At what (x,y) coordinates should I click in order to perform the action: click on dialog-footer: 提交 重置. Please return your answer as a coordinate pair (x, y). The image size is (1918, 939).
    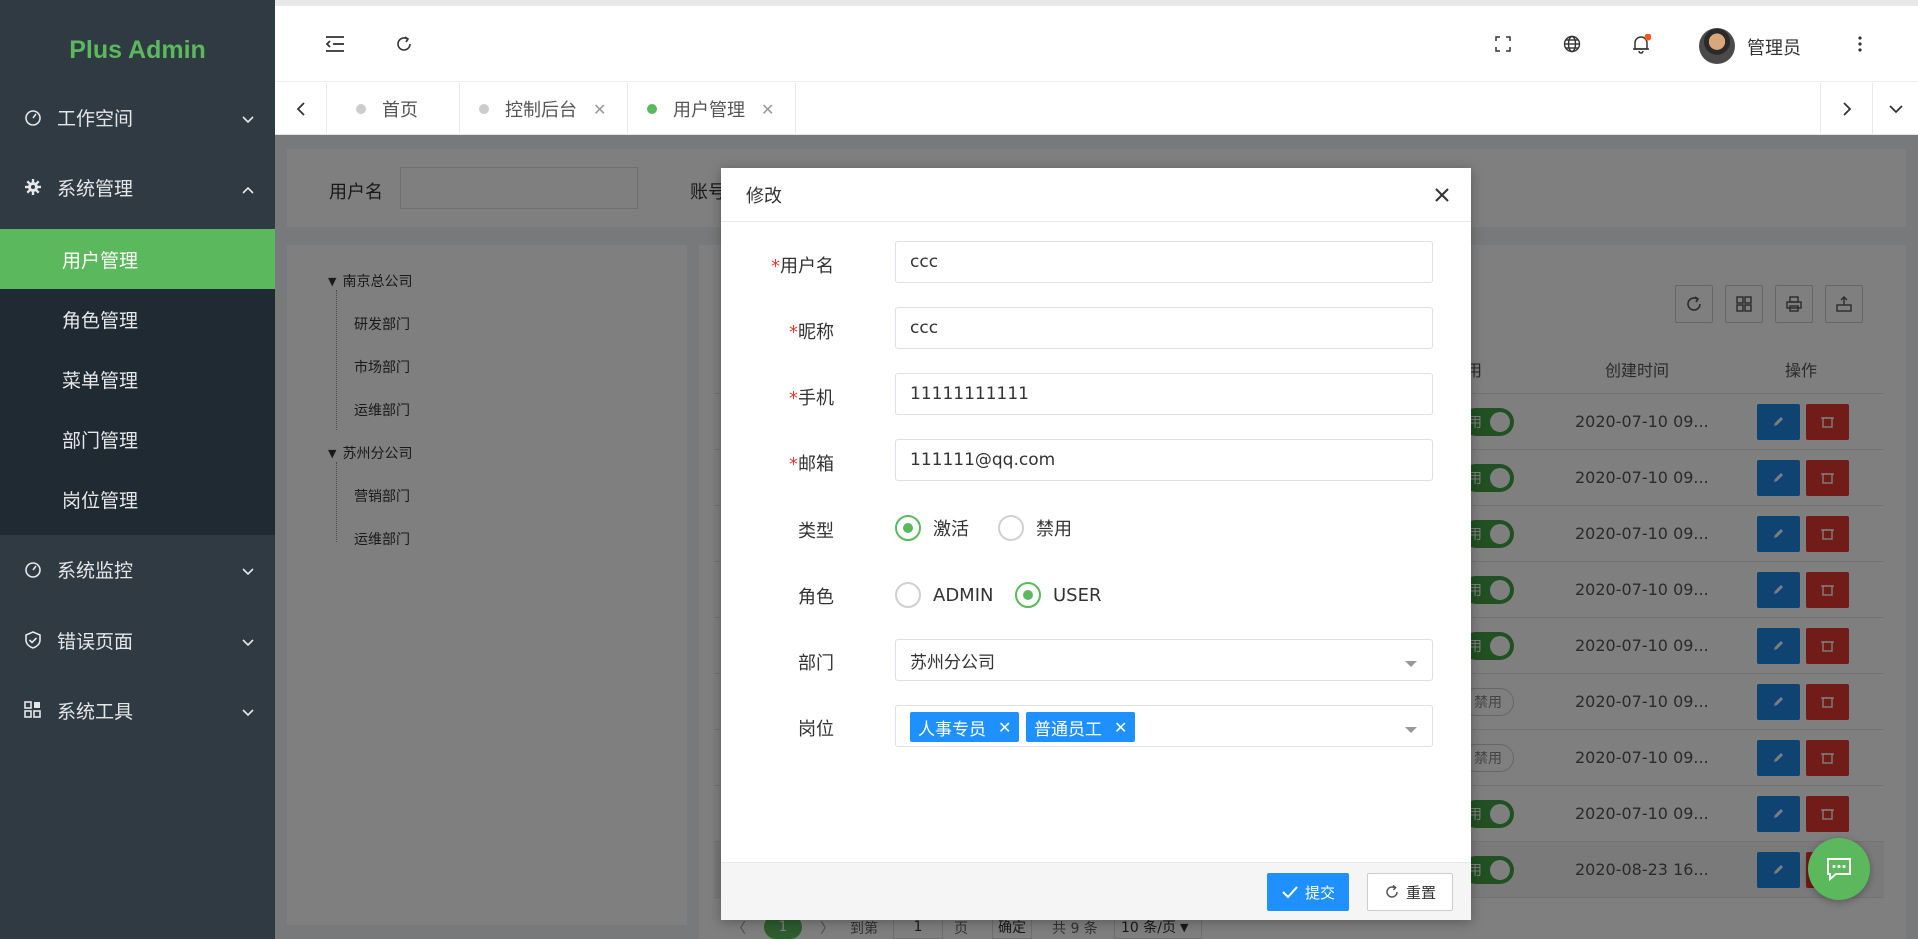
    Looking at the image, I should click on (1096, 891).